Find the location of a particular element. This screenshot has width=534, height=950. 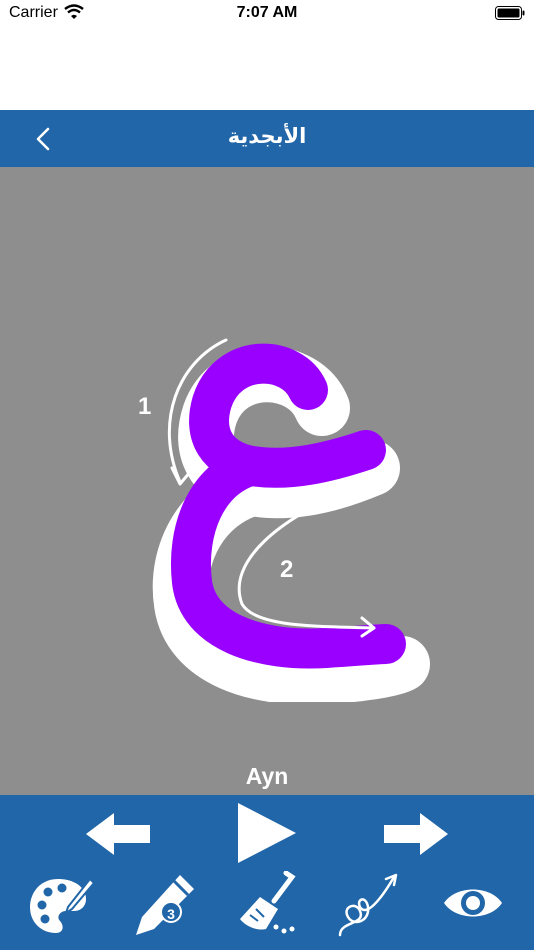

trace-path-icon is located at coordinates (368, 905).